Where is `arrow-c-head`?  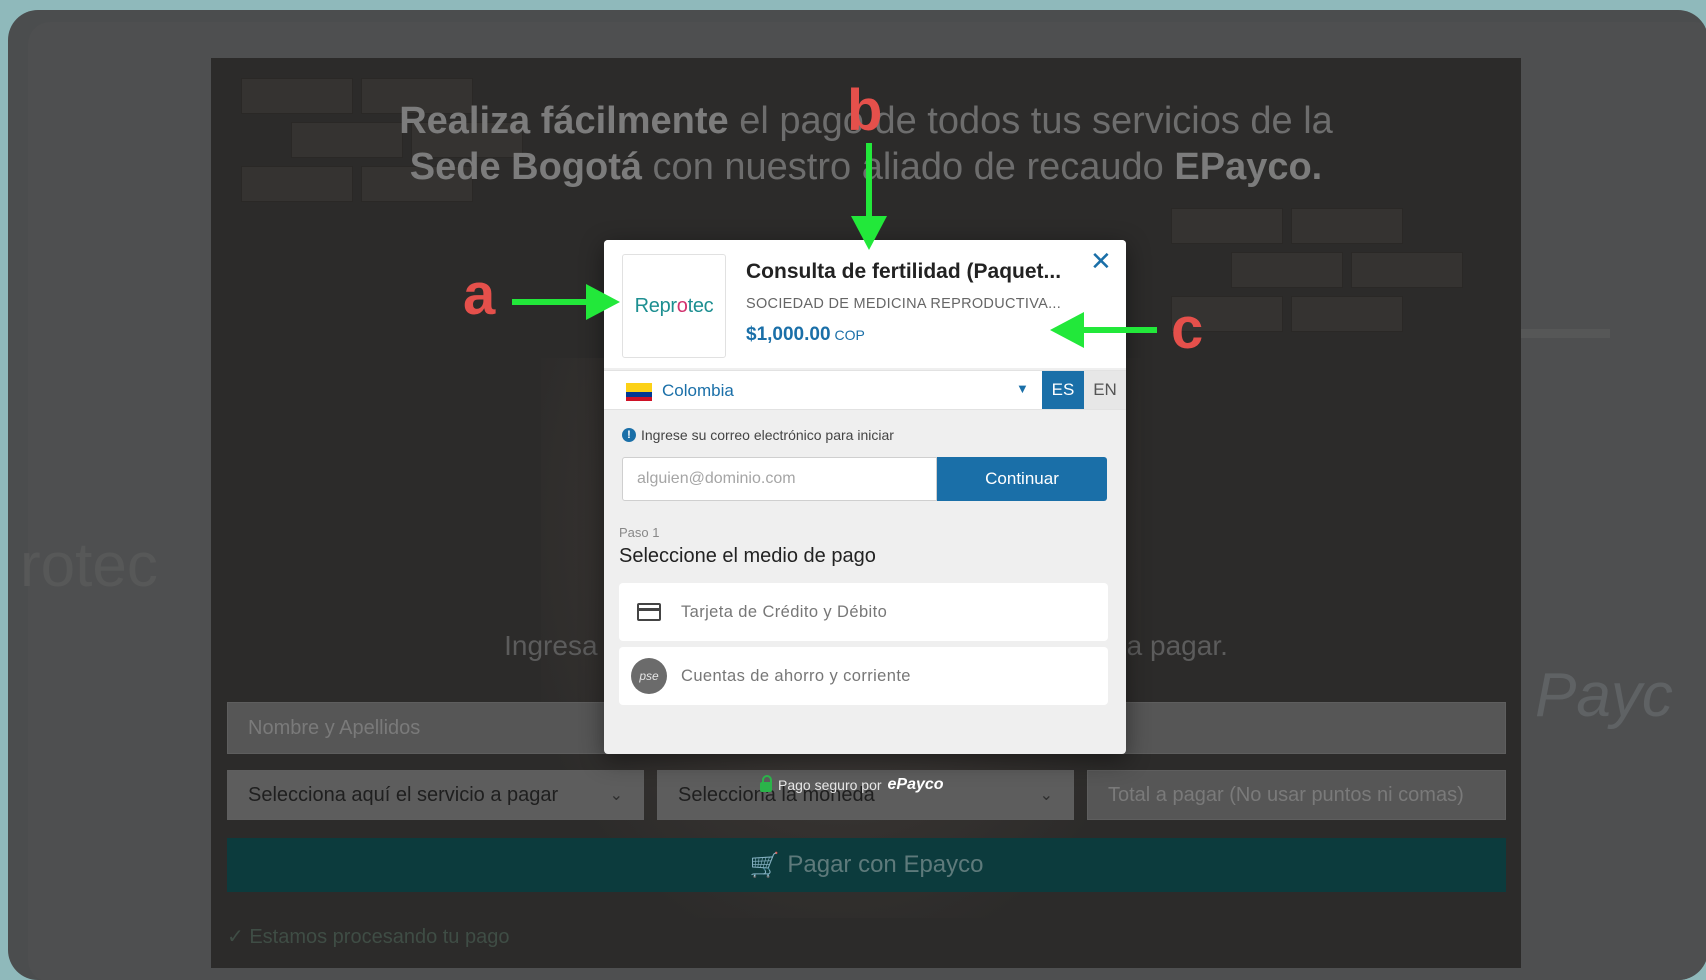 arrow-c-head is located at coordinates (1067, 330).